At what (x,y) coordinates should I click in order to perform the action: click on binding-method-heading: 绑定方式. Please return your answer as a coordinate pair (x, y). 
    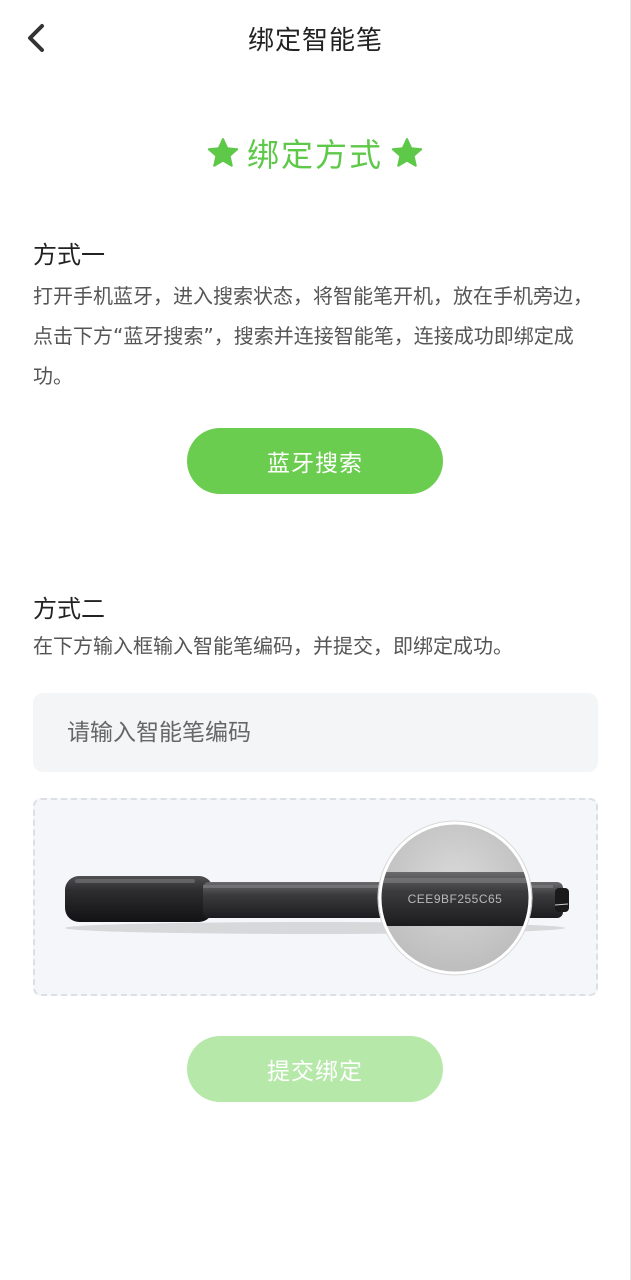
    Looking at the image, I should click on (315, 153).